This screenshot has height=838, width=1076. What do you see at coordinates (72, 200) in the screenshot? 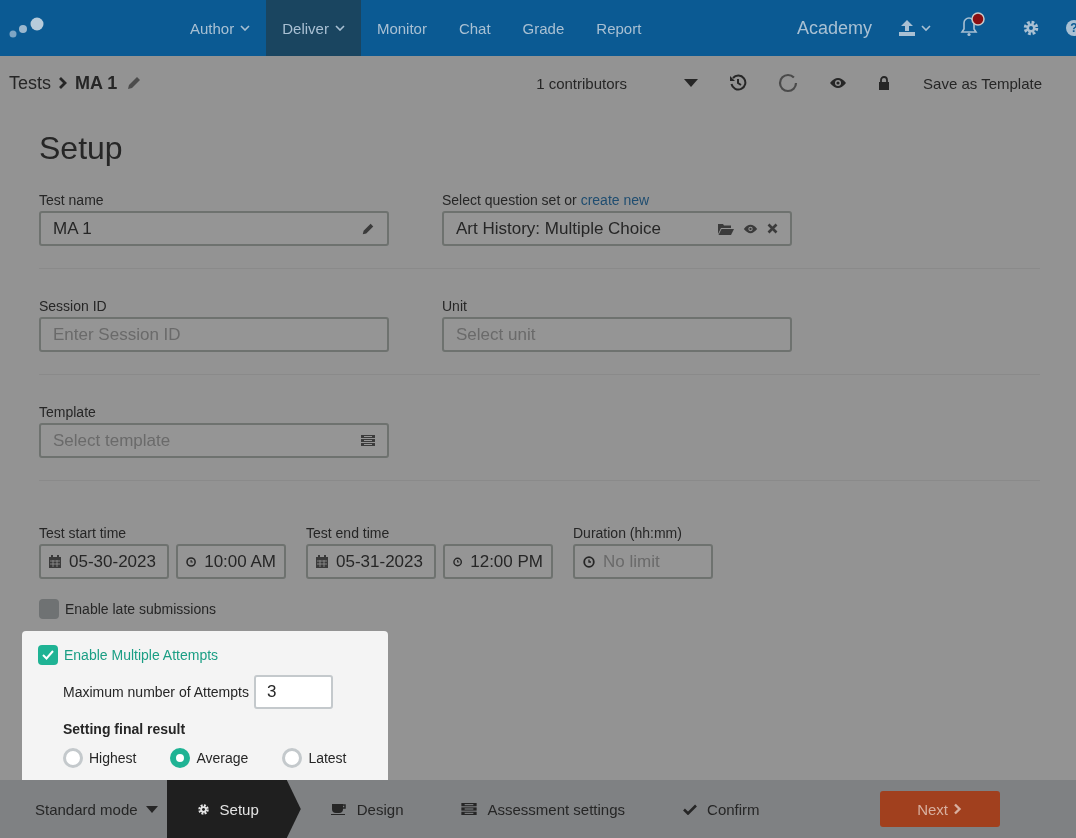
I see `field-label: Test name` at bounding box center [72, 200].